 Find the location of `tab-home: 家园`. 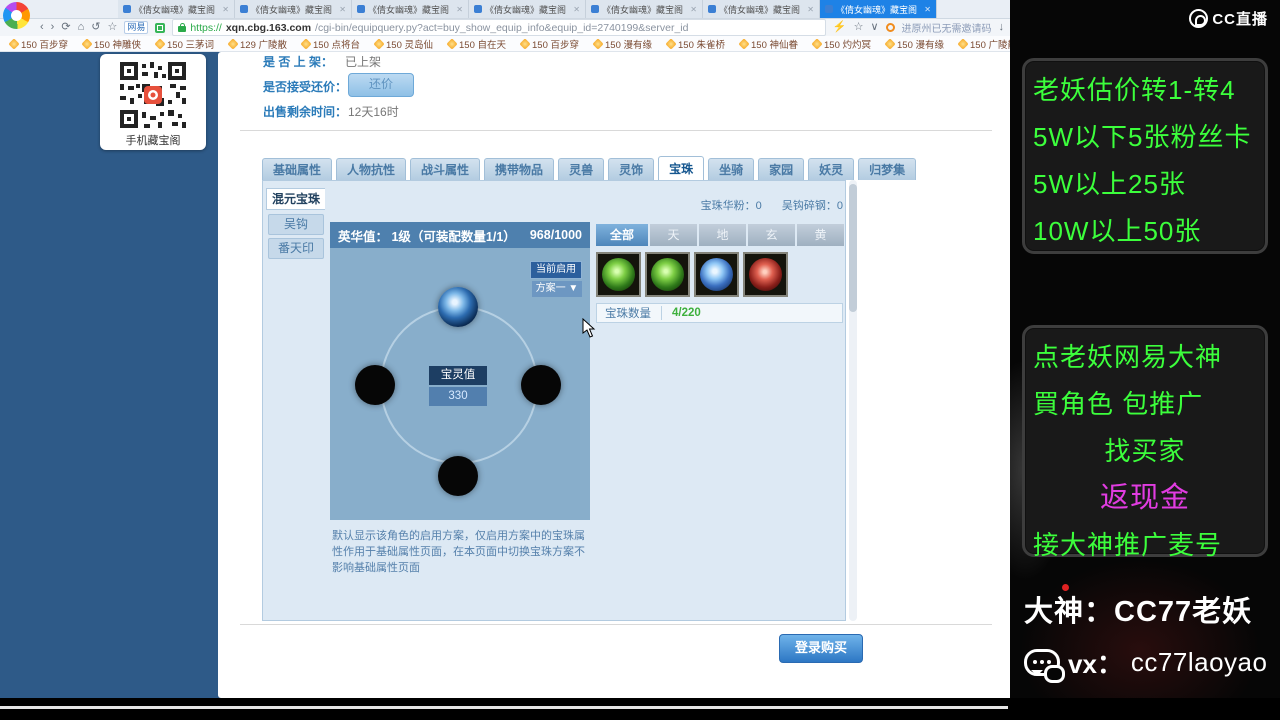

tab-home: 家园 is located at coordinates (781, 169).